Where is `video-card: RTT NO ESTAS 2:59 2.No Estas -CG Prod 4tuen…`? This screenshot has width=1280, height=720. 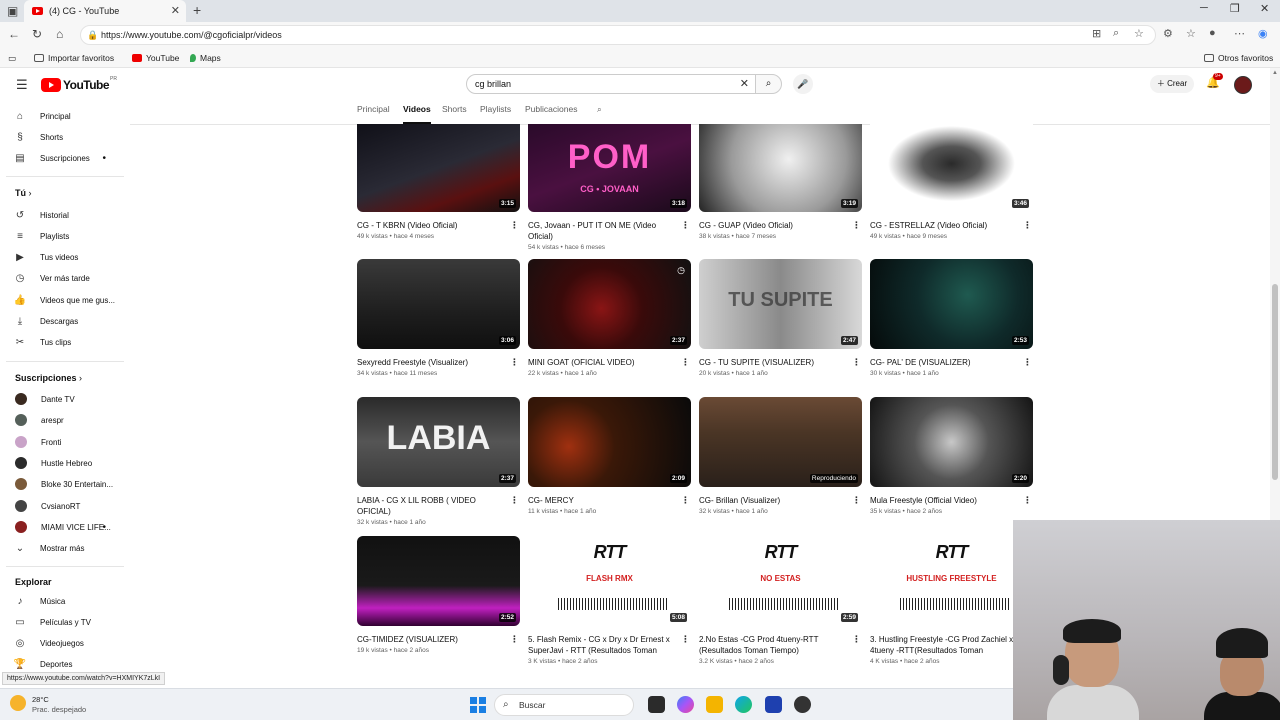
video-card: RTT NO ESTAS 2:59 2.No Estas -CG Prod 4tuen… is located at coordinates (781, 600).